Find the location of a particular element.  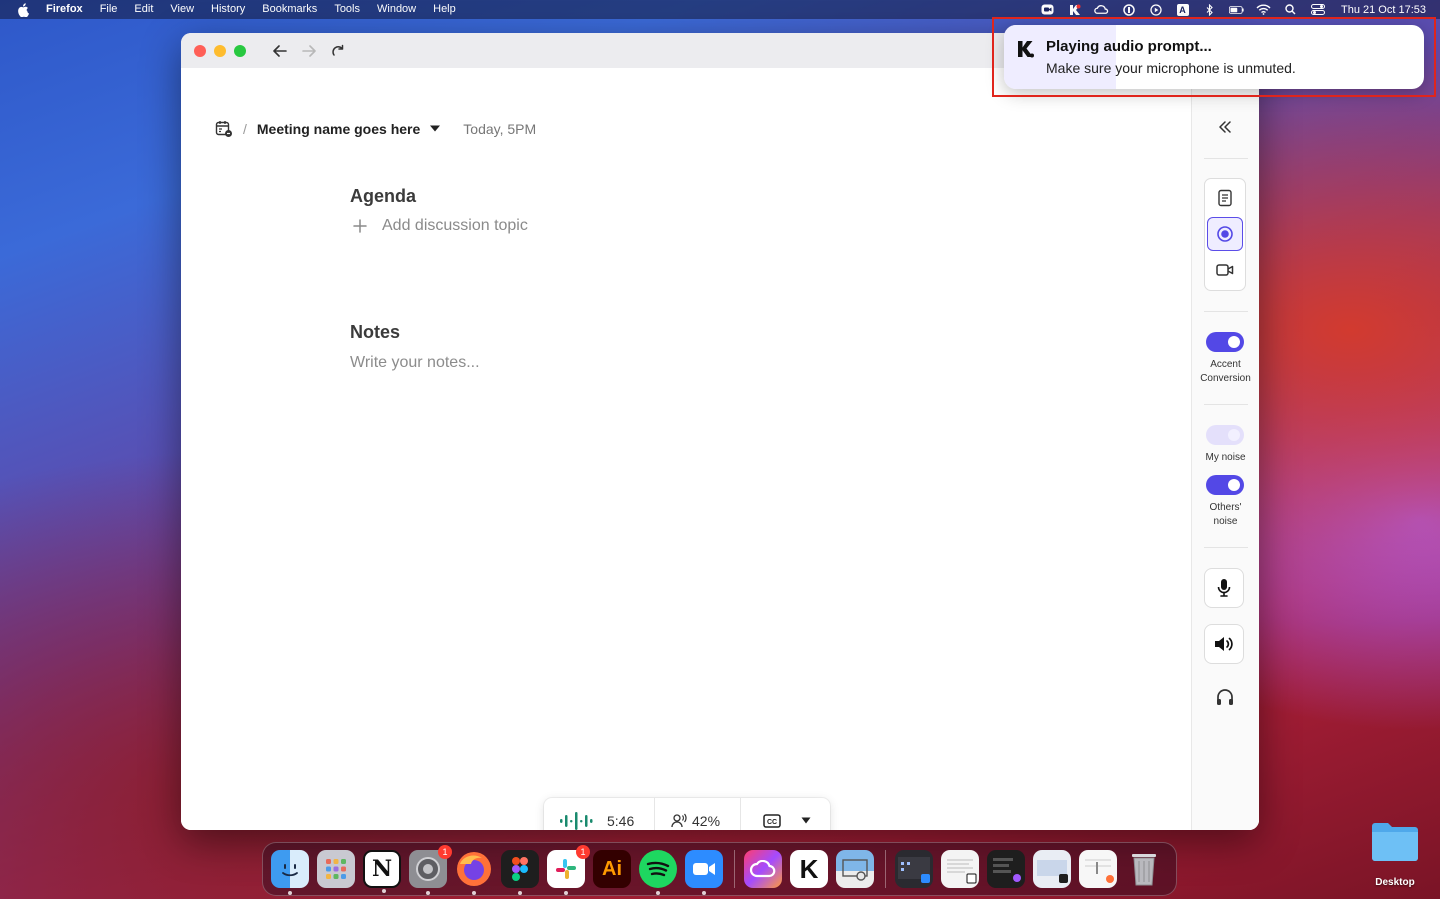

menu-file: File is located at coordinates (109, 9).